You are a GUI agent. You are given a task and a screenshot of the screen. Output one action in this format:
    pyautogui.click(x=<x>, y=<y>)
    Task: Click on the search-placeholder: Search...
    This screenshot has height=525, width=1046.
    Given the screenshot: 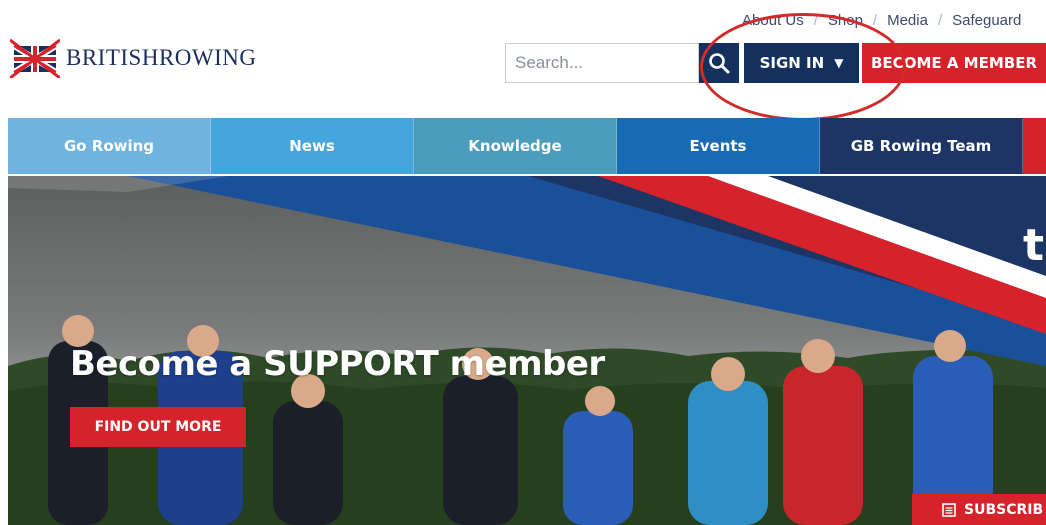 What is the action you would take?
    pyautogui.click(x=549, y=62)
    